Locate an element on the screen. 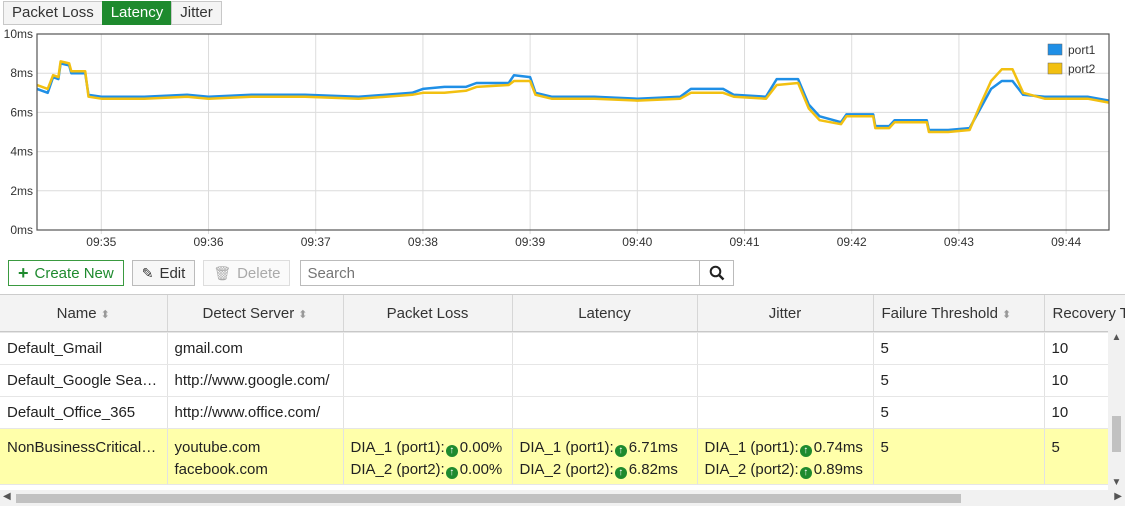 This screenshot has width=1125, height=507. x-tick-label: 09:41 is located at coordinates (745, 242).